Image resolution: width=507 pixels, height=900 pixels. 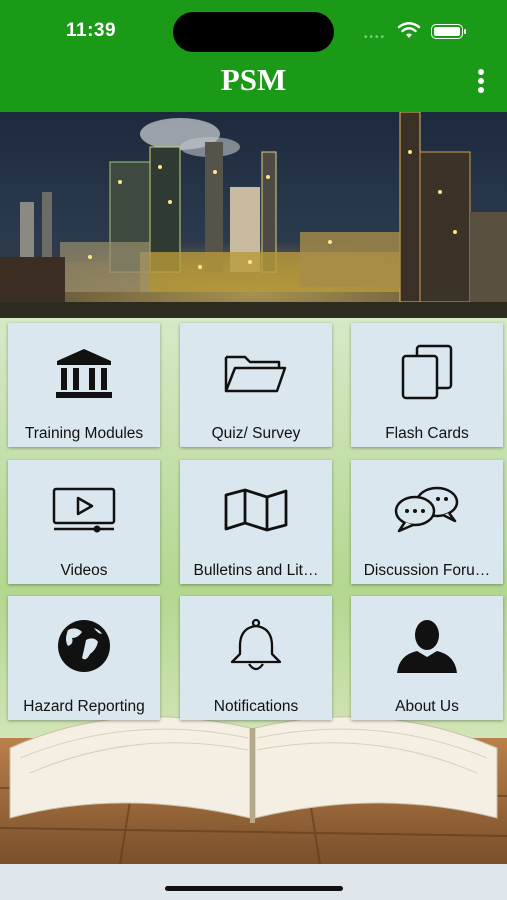 What do you see at coordinates (84, 510) in the screenshot?
I see `video-player-icon` at bounding box center [84, 510].